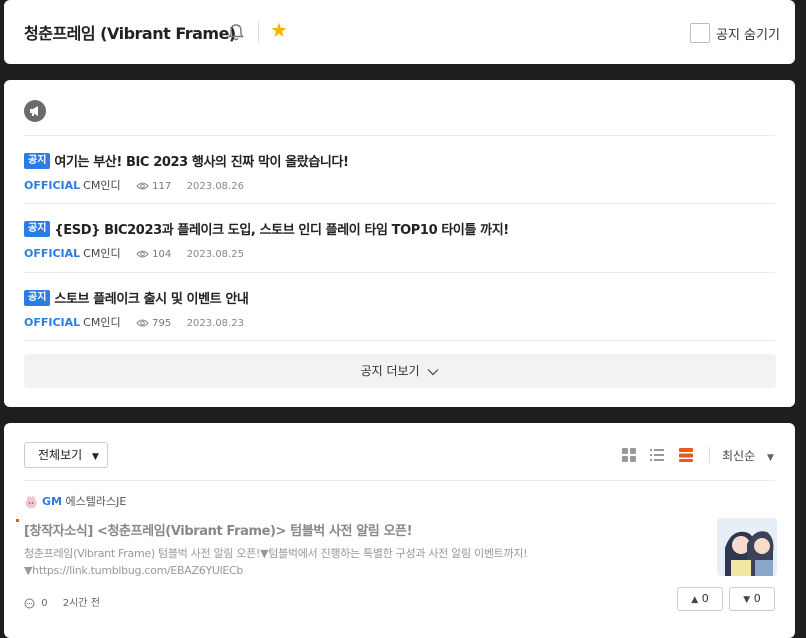 Image resolution: width=806 pixels, height=638 pixels. Describe the element at coordinates (60, 455) in the screenshot. I see `filter-label: 전체보기` at that location.